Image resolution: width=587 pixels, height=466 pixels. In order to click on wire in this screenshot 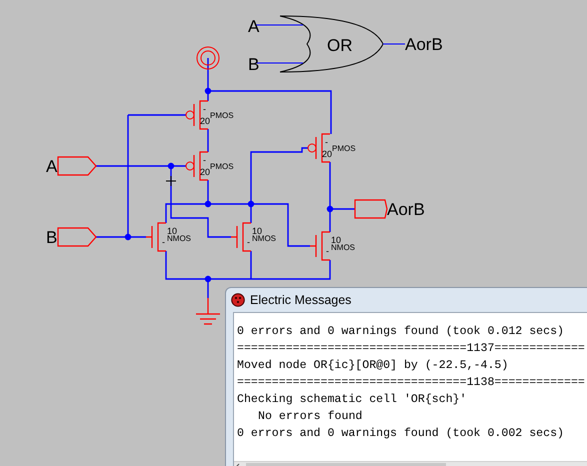, I will do `click(342, 197)`.